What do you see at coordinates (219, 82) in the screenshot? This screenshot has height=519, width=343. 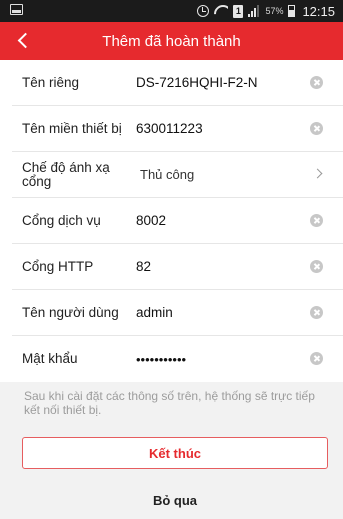 I see `device-name-input: DS-7216HQHI-F2-N` at bounding box center [219, 82].